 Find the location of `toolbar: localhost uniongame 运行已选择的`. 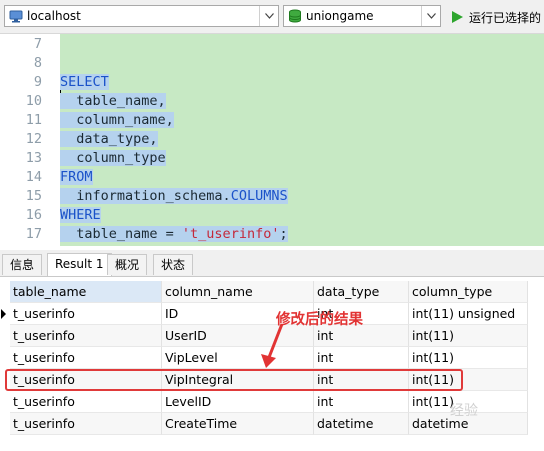

toolbar: localhost uniongame 运行已选择的 is located at coordinates (272, 17).